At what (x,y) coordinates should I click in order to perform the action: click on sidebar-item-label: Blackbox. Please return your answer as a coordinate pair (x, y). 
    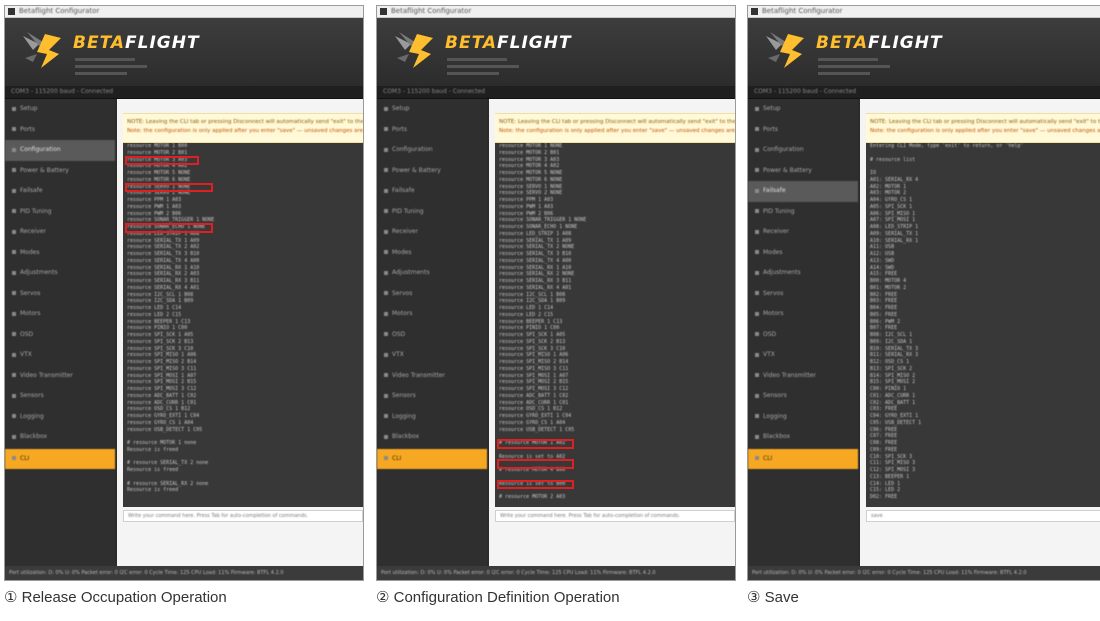
    Looking at the image, I should click on (777, 436).